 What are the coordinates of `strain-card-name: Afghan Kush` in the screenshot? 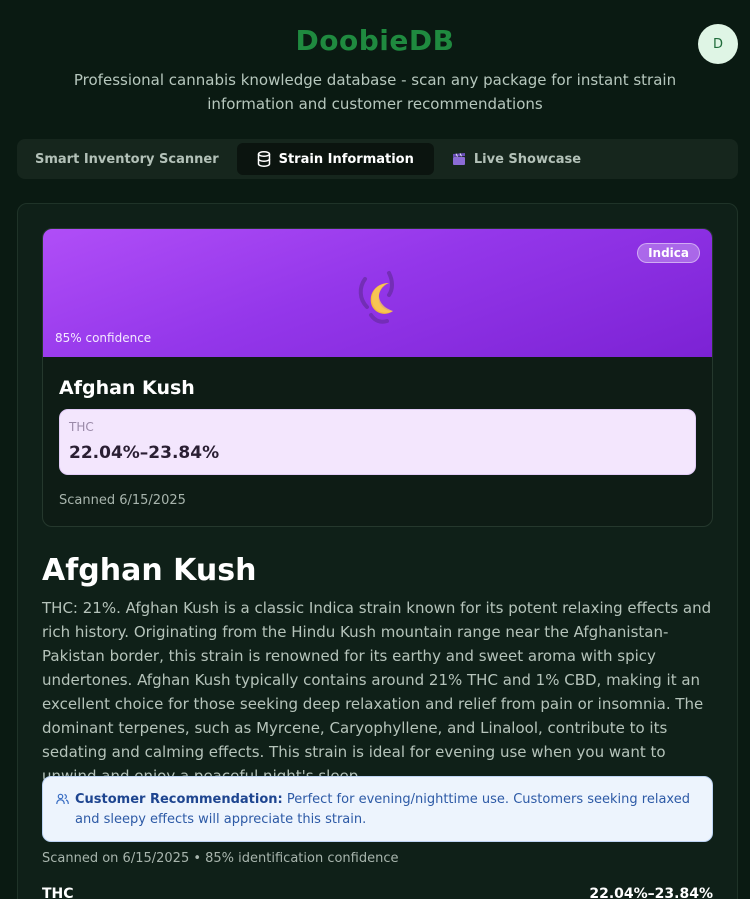 It's located at (127, 388).